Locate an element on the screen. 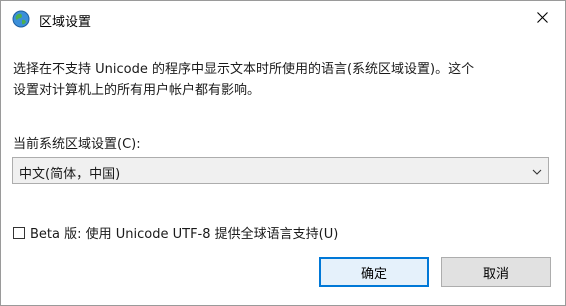 The image size is (566, 306). beta-utf8-checkbox is located at coordinates (19, 232).